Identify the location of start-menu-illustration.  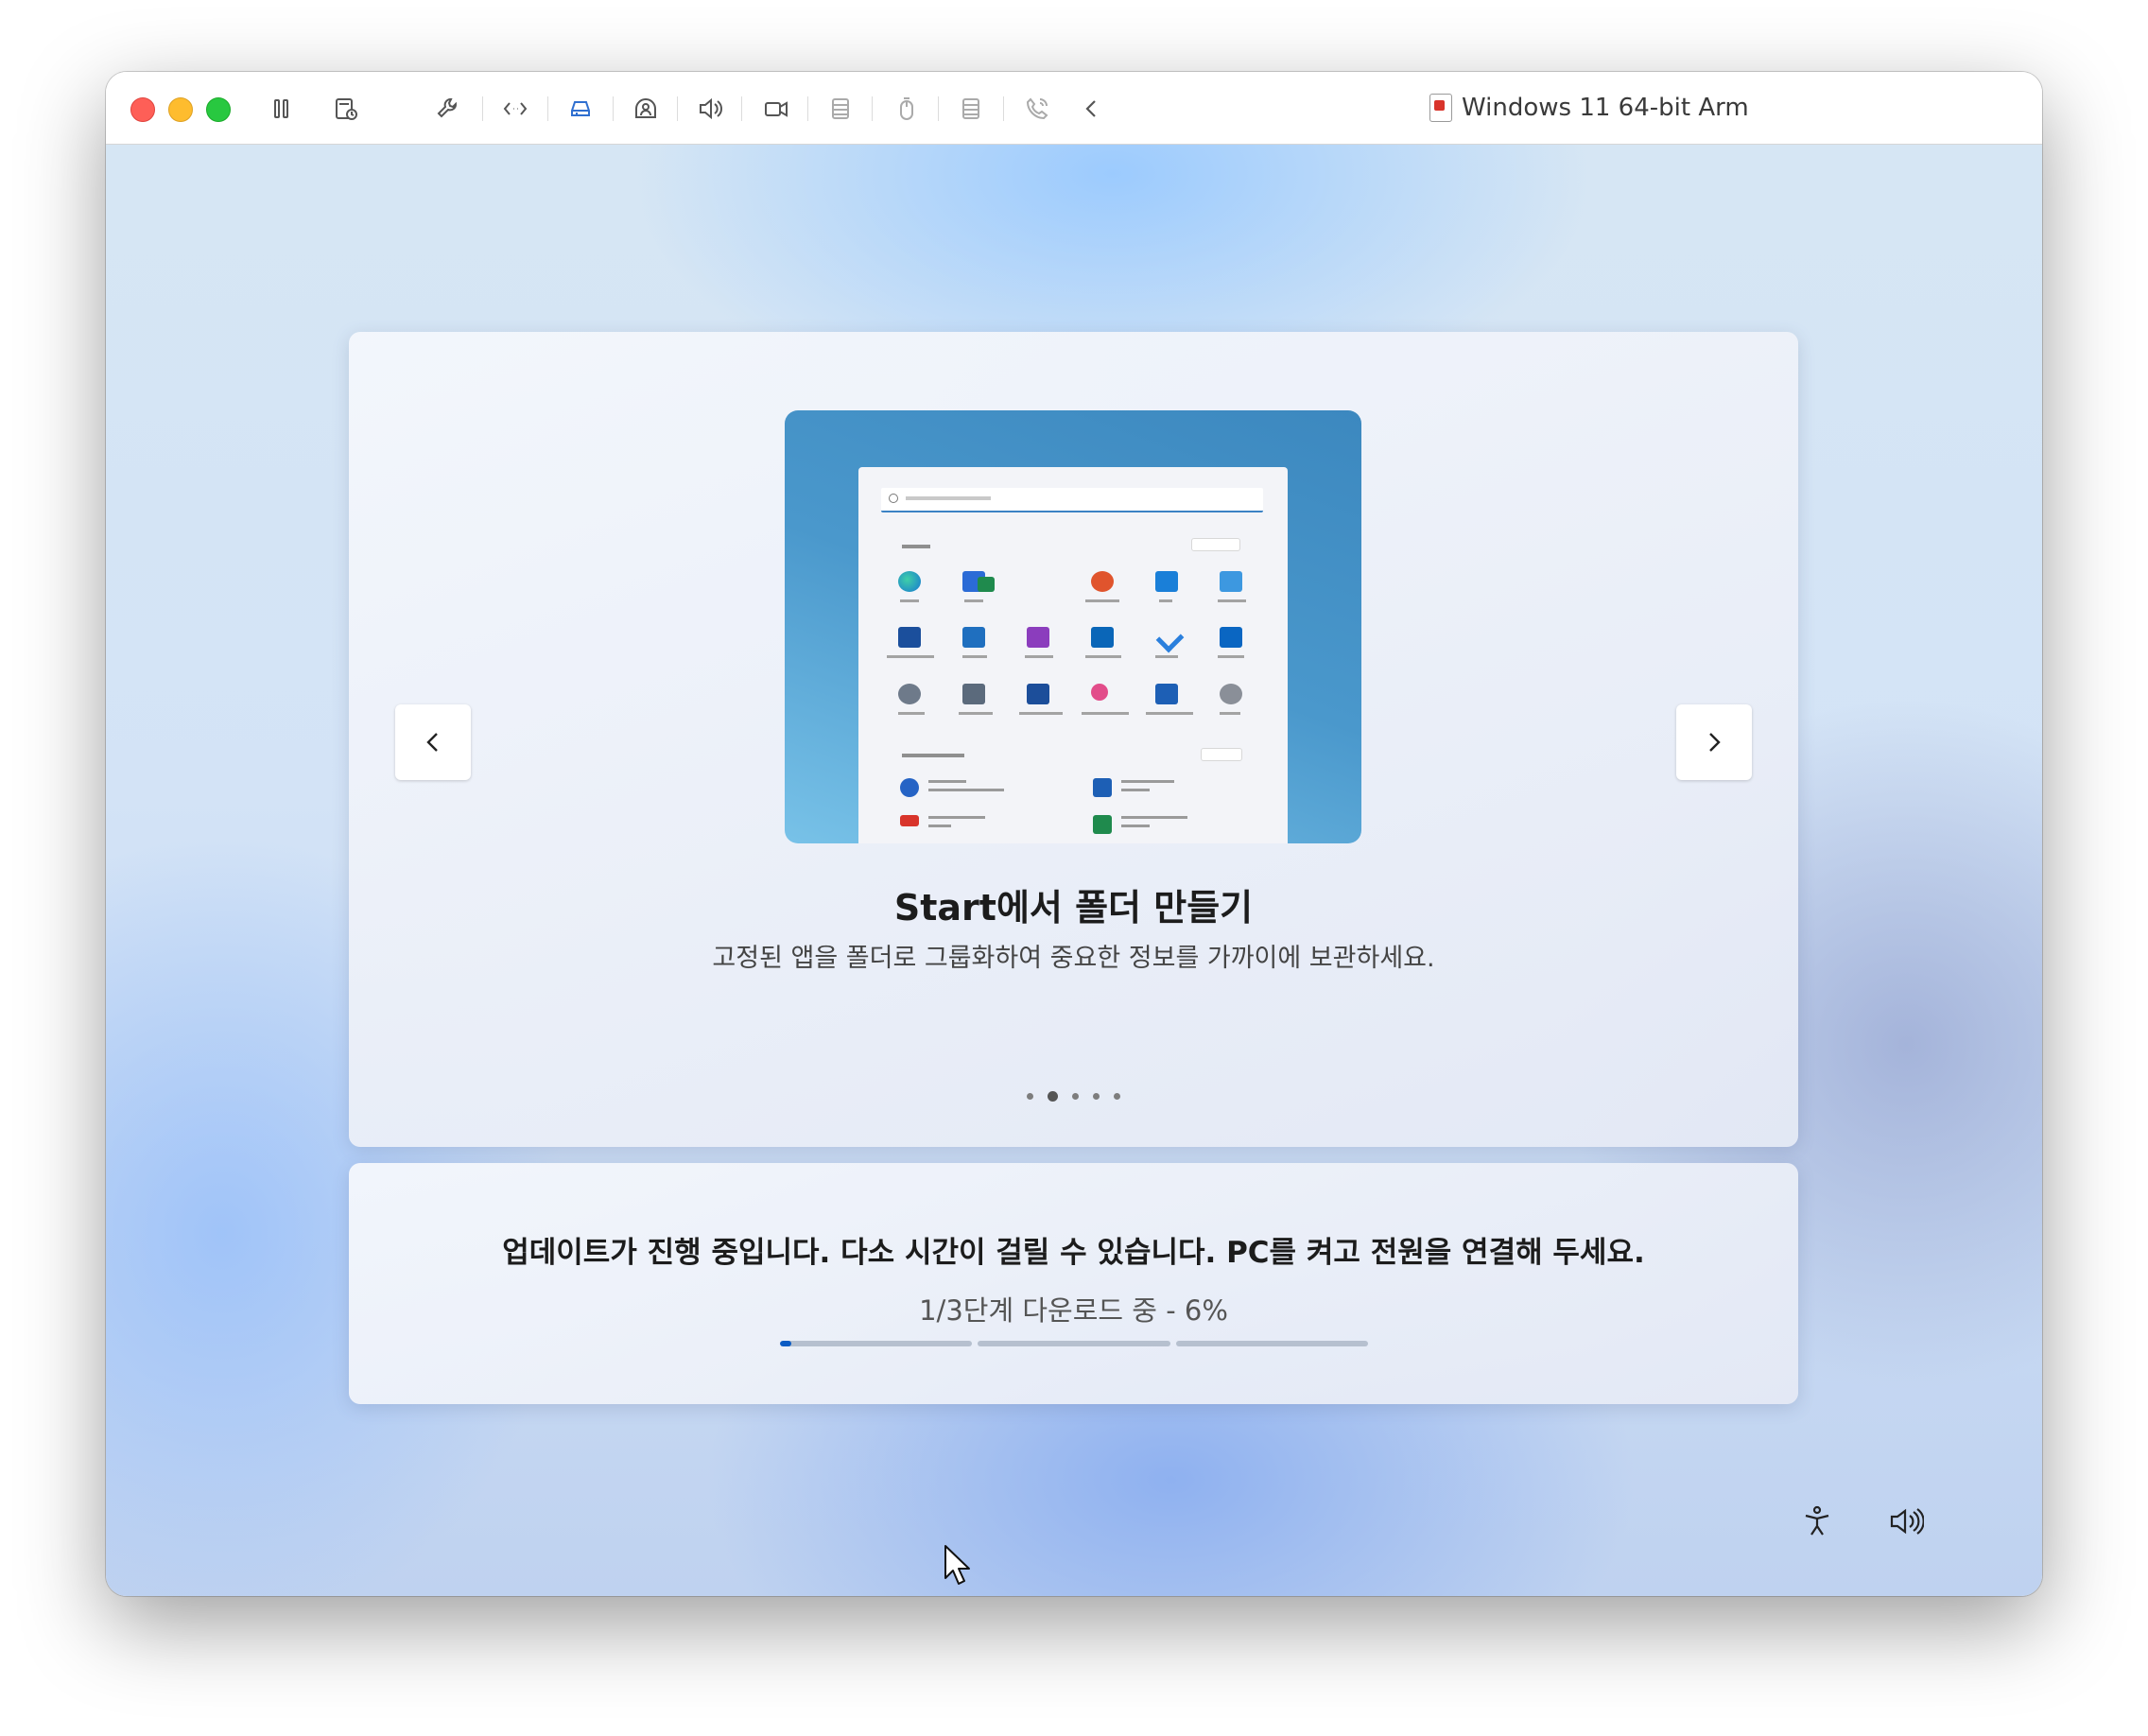
(1073, 655).